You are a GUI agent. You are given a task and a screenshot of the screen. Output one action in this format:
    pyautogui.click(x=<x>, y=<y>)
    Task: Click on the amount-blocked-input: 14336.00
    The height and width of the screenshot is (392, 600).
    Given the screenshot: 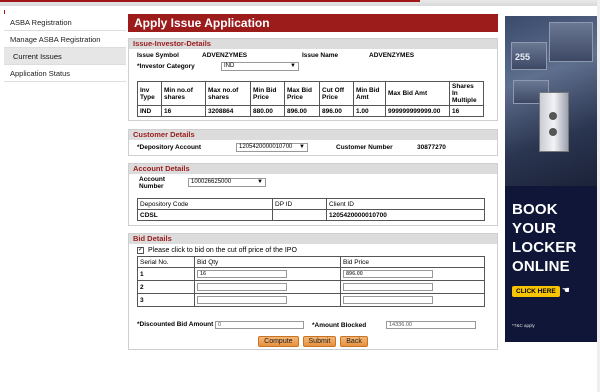 What is the action you would take?
    pyautogui.click(x=431, y=325)
    